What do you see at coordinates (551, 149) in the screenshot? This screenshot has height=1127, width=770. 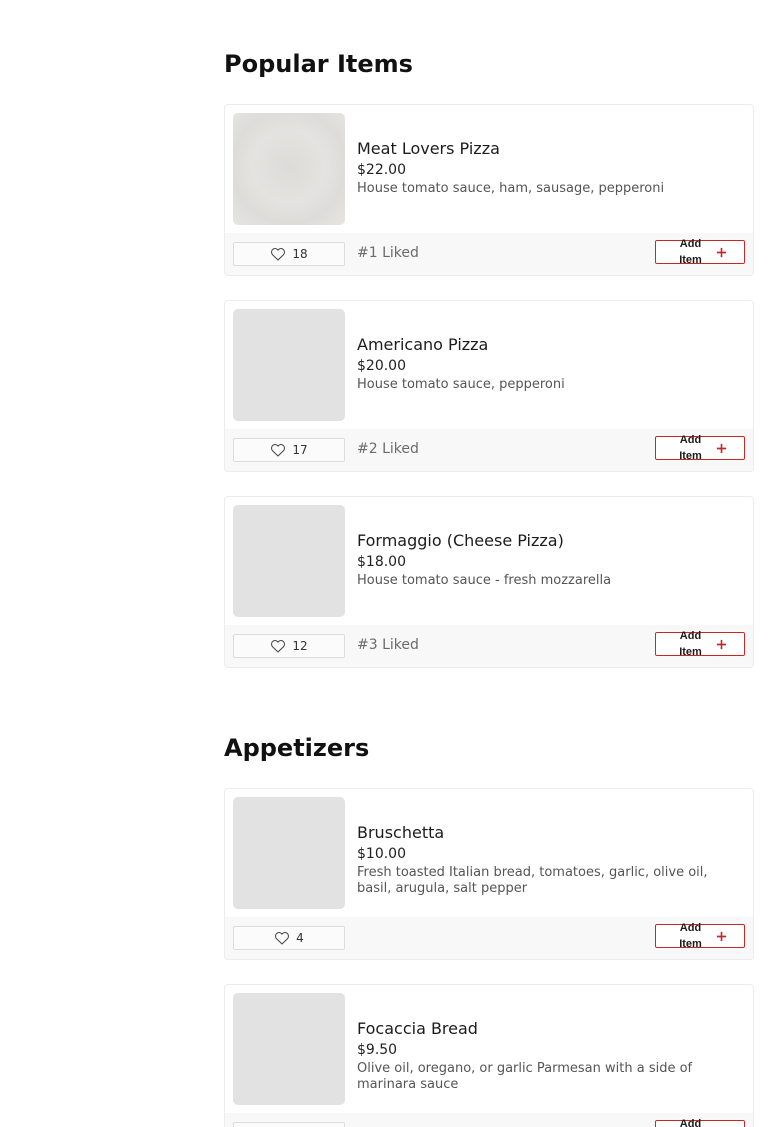 I see `item-name: Meat Lovers Pizza` at bounding box center [551, 149].